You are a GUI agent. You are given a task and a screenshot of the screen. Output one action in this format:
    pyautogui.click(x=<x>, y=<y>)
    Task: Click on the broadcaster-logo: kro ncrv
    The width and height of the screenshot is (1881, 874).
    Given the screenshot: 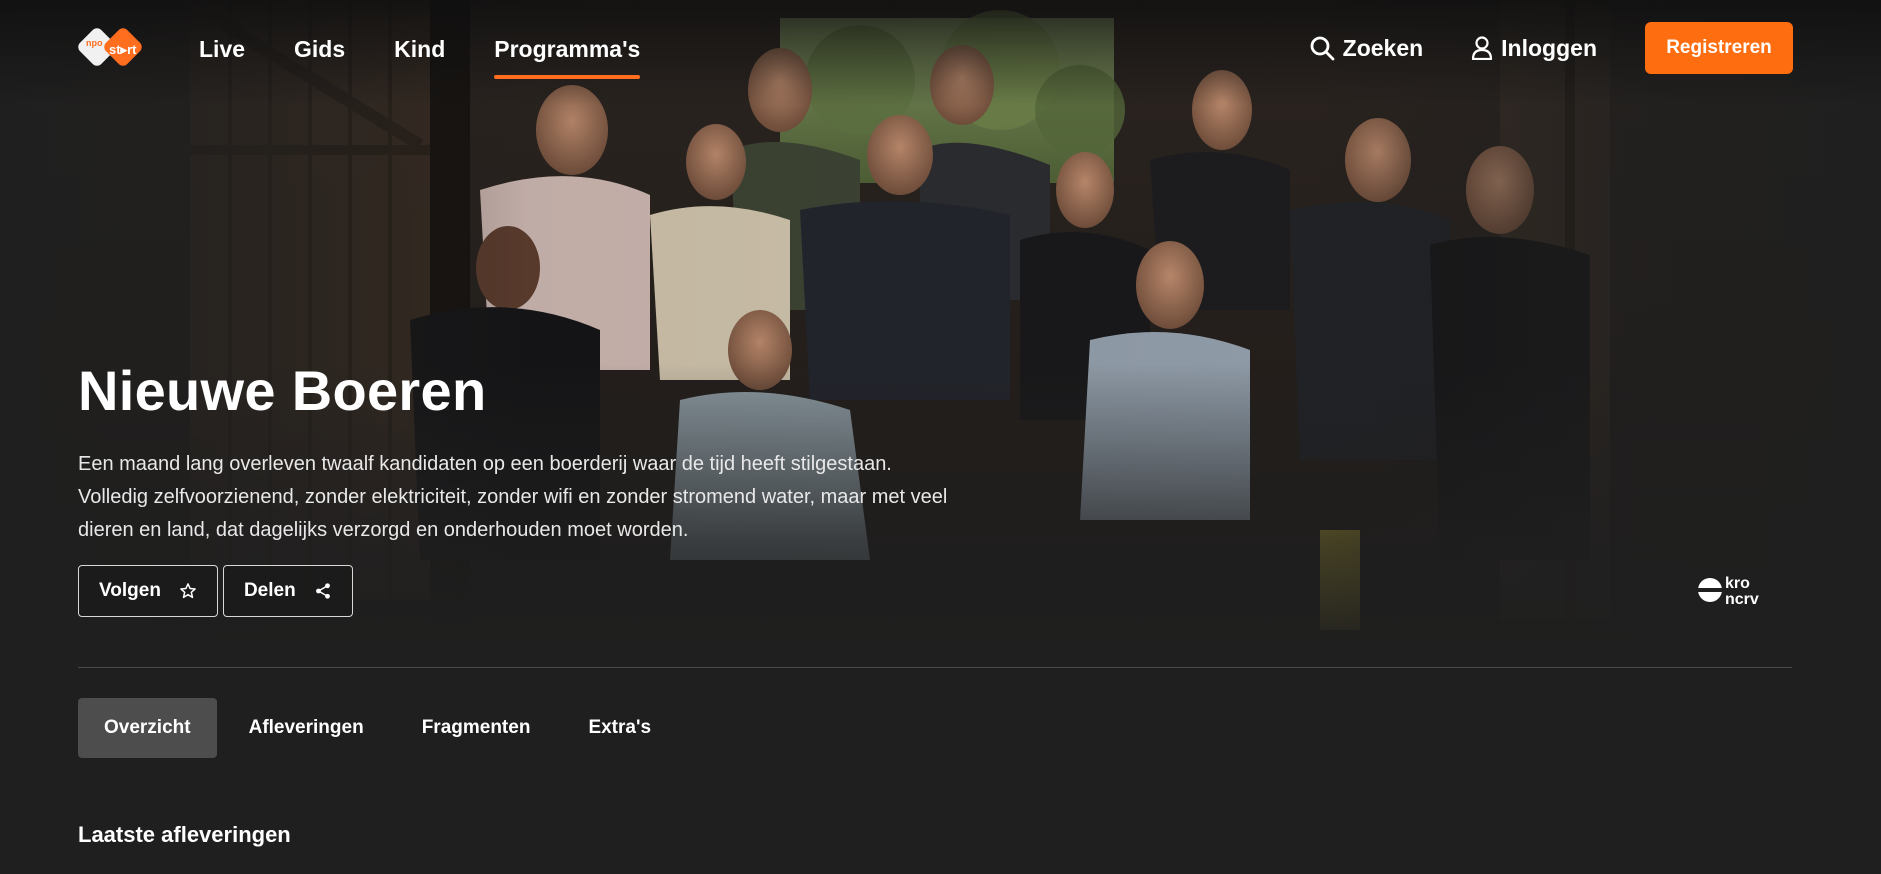 What is the action you would take?
    pyautogui.click(x=1736, y=590)
    